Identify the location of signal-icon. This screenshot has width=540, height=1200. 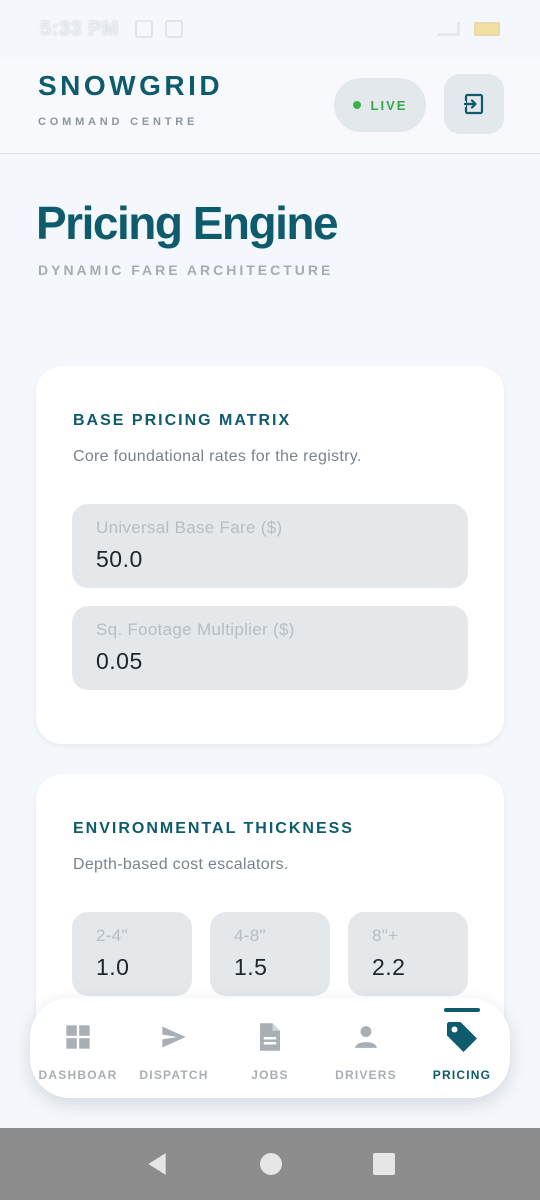
(449, 29).